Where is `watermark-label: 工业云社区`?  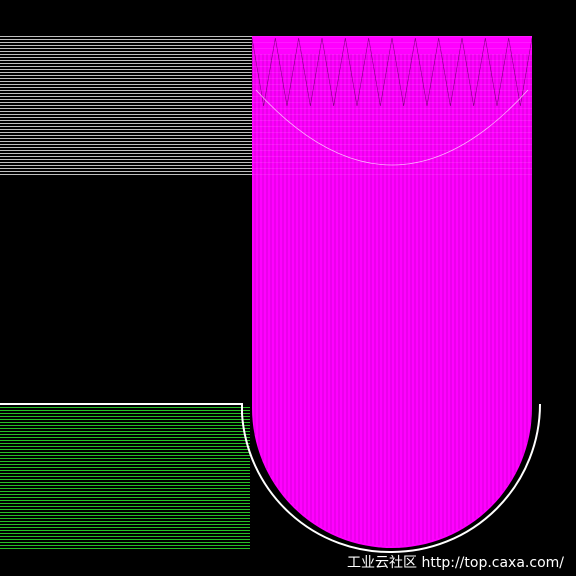
watermark-label: 工业云社区 is located at coordinates (382, 563).